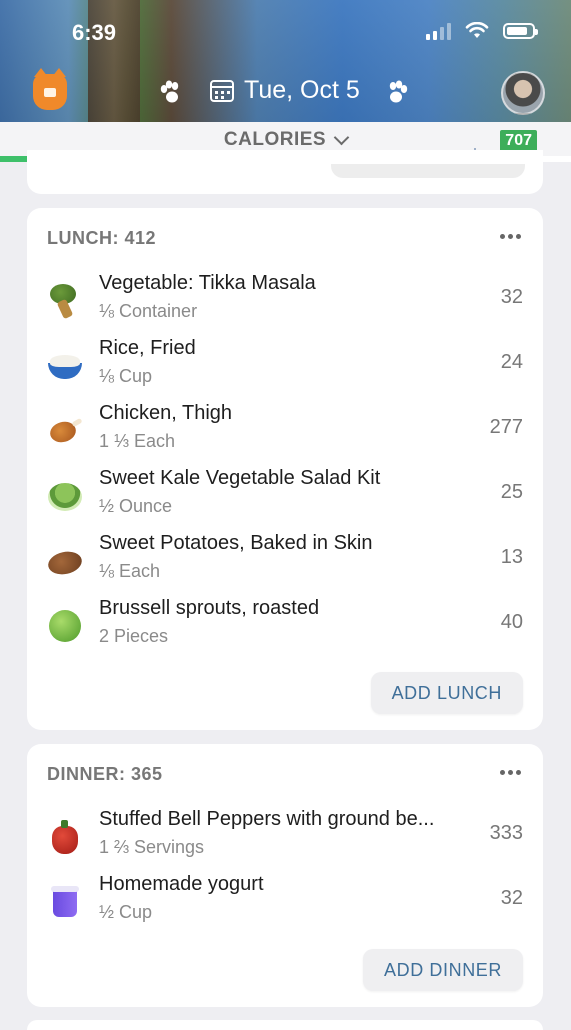 Image resolution: width=571 pixels, height=1030 pixels. What do you see at coordinates (126, 912) in the screenshot?
I see `food-serving: ½ Cup` at bounding box center [126, 912].